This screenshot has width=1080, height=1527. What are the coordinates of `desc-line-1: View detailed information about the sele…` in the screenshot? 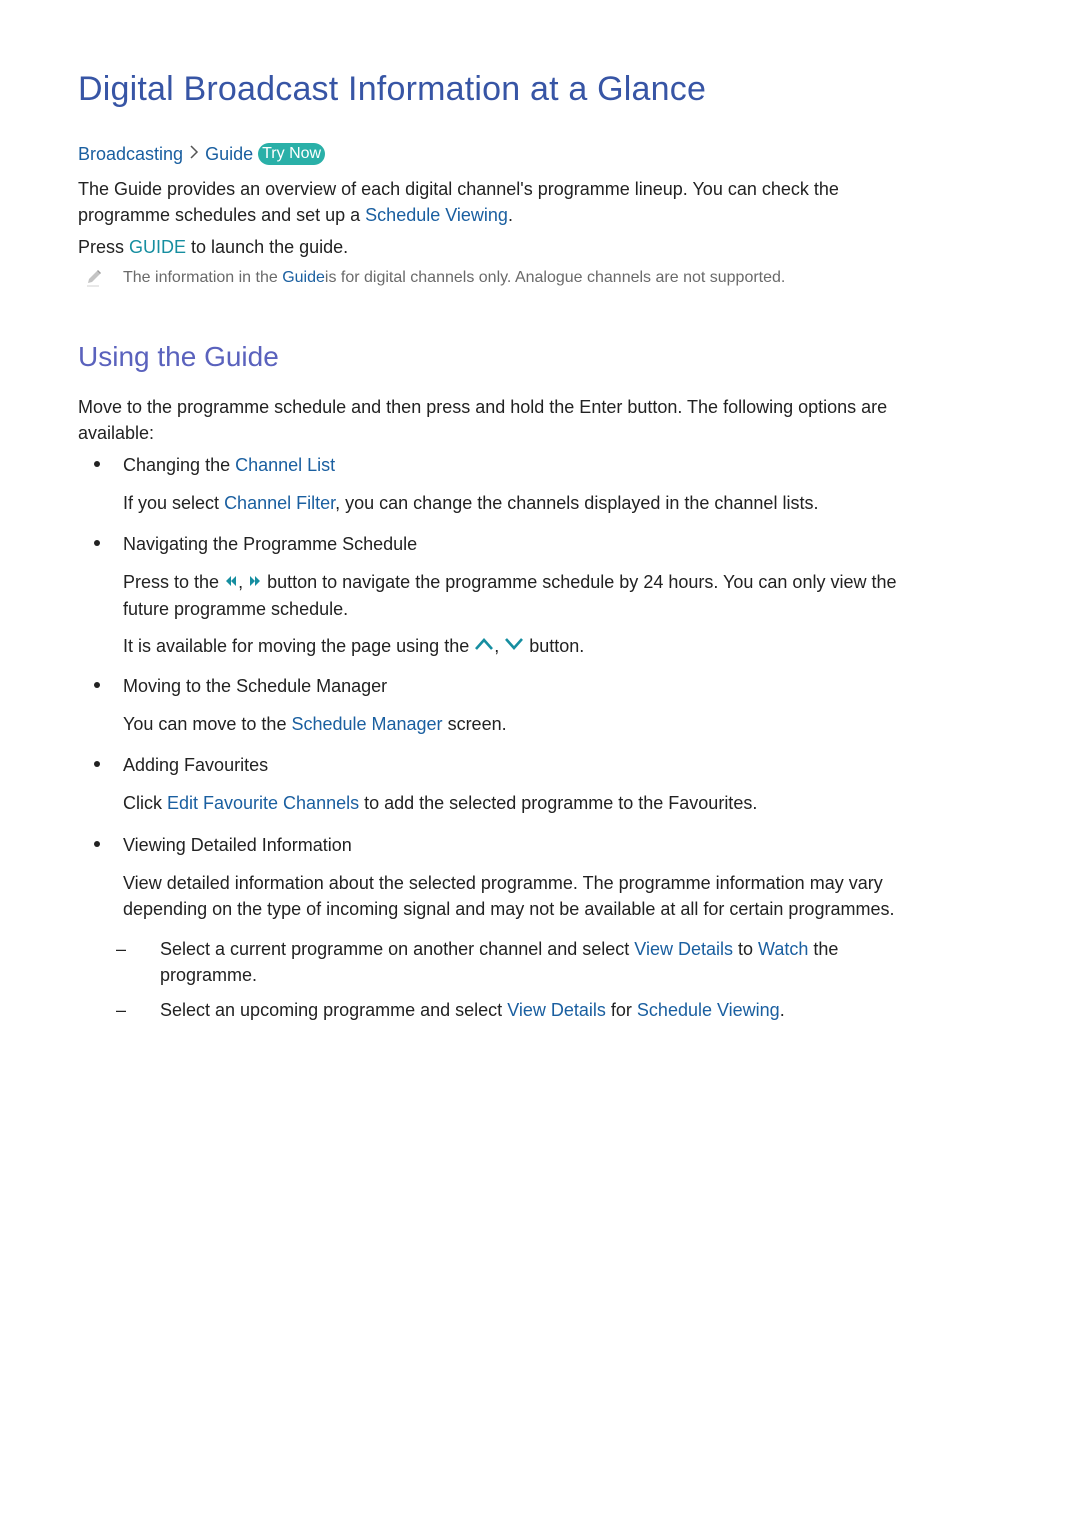 It's located at (503, 883).